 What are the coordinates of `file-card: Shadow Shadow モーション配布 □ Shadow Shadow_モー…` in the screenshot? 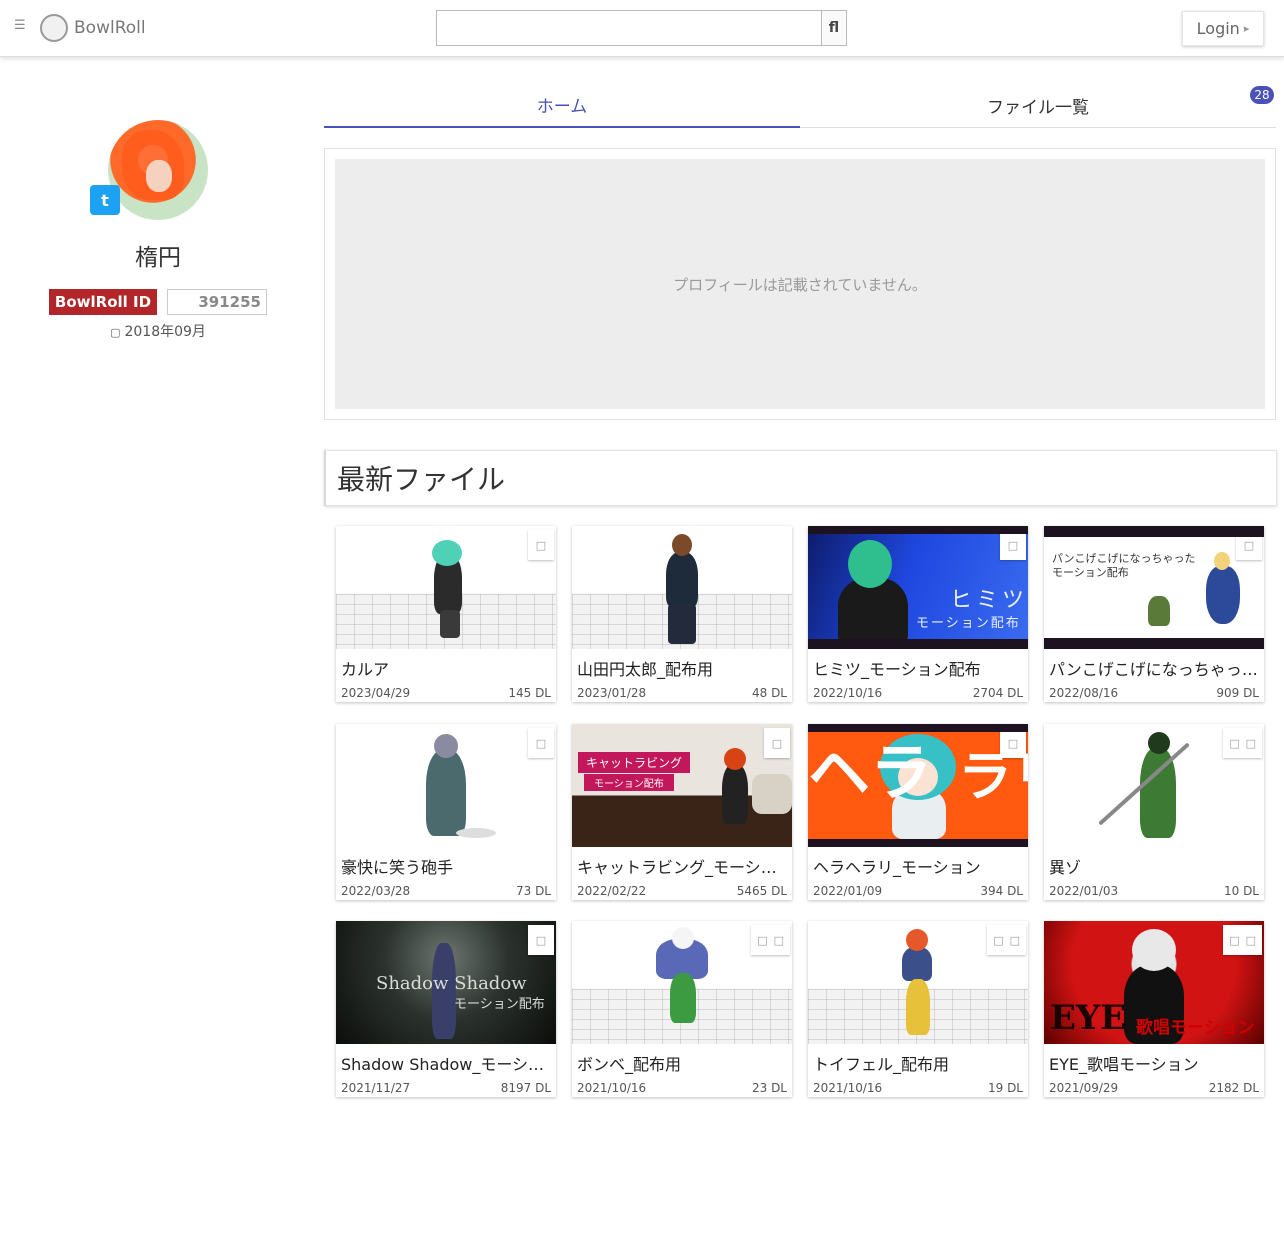 It's located at (446, 1009).